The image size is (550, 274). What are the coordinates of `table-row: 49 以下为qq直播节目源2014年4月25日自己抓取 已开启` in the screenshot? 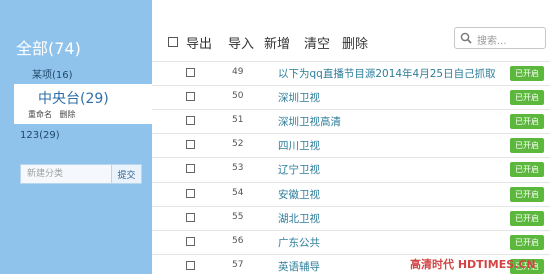 It's located at (351, 73).